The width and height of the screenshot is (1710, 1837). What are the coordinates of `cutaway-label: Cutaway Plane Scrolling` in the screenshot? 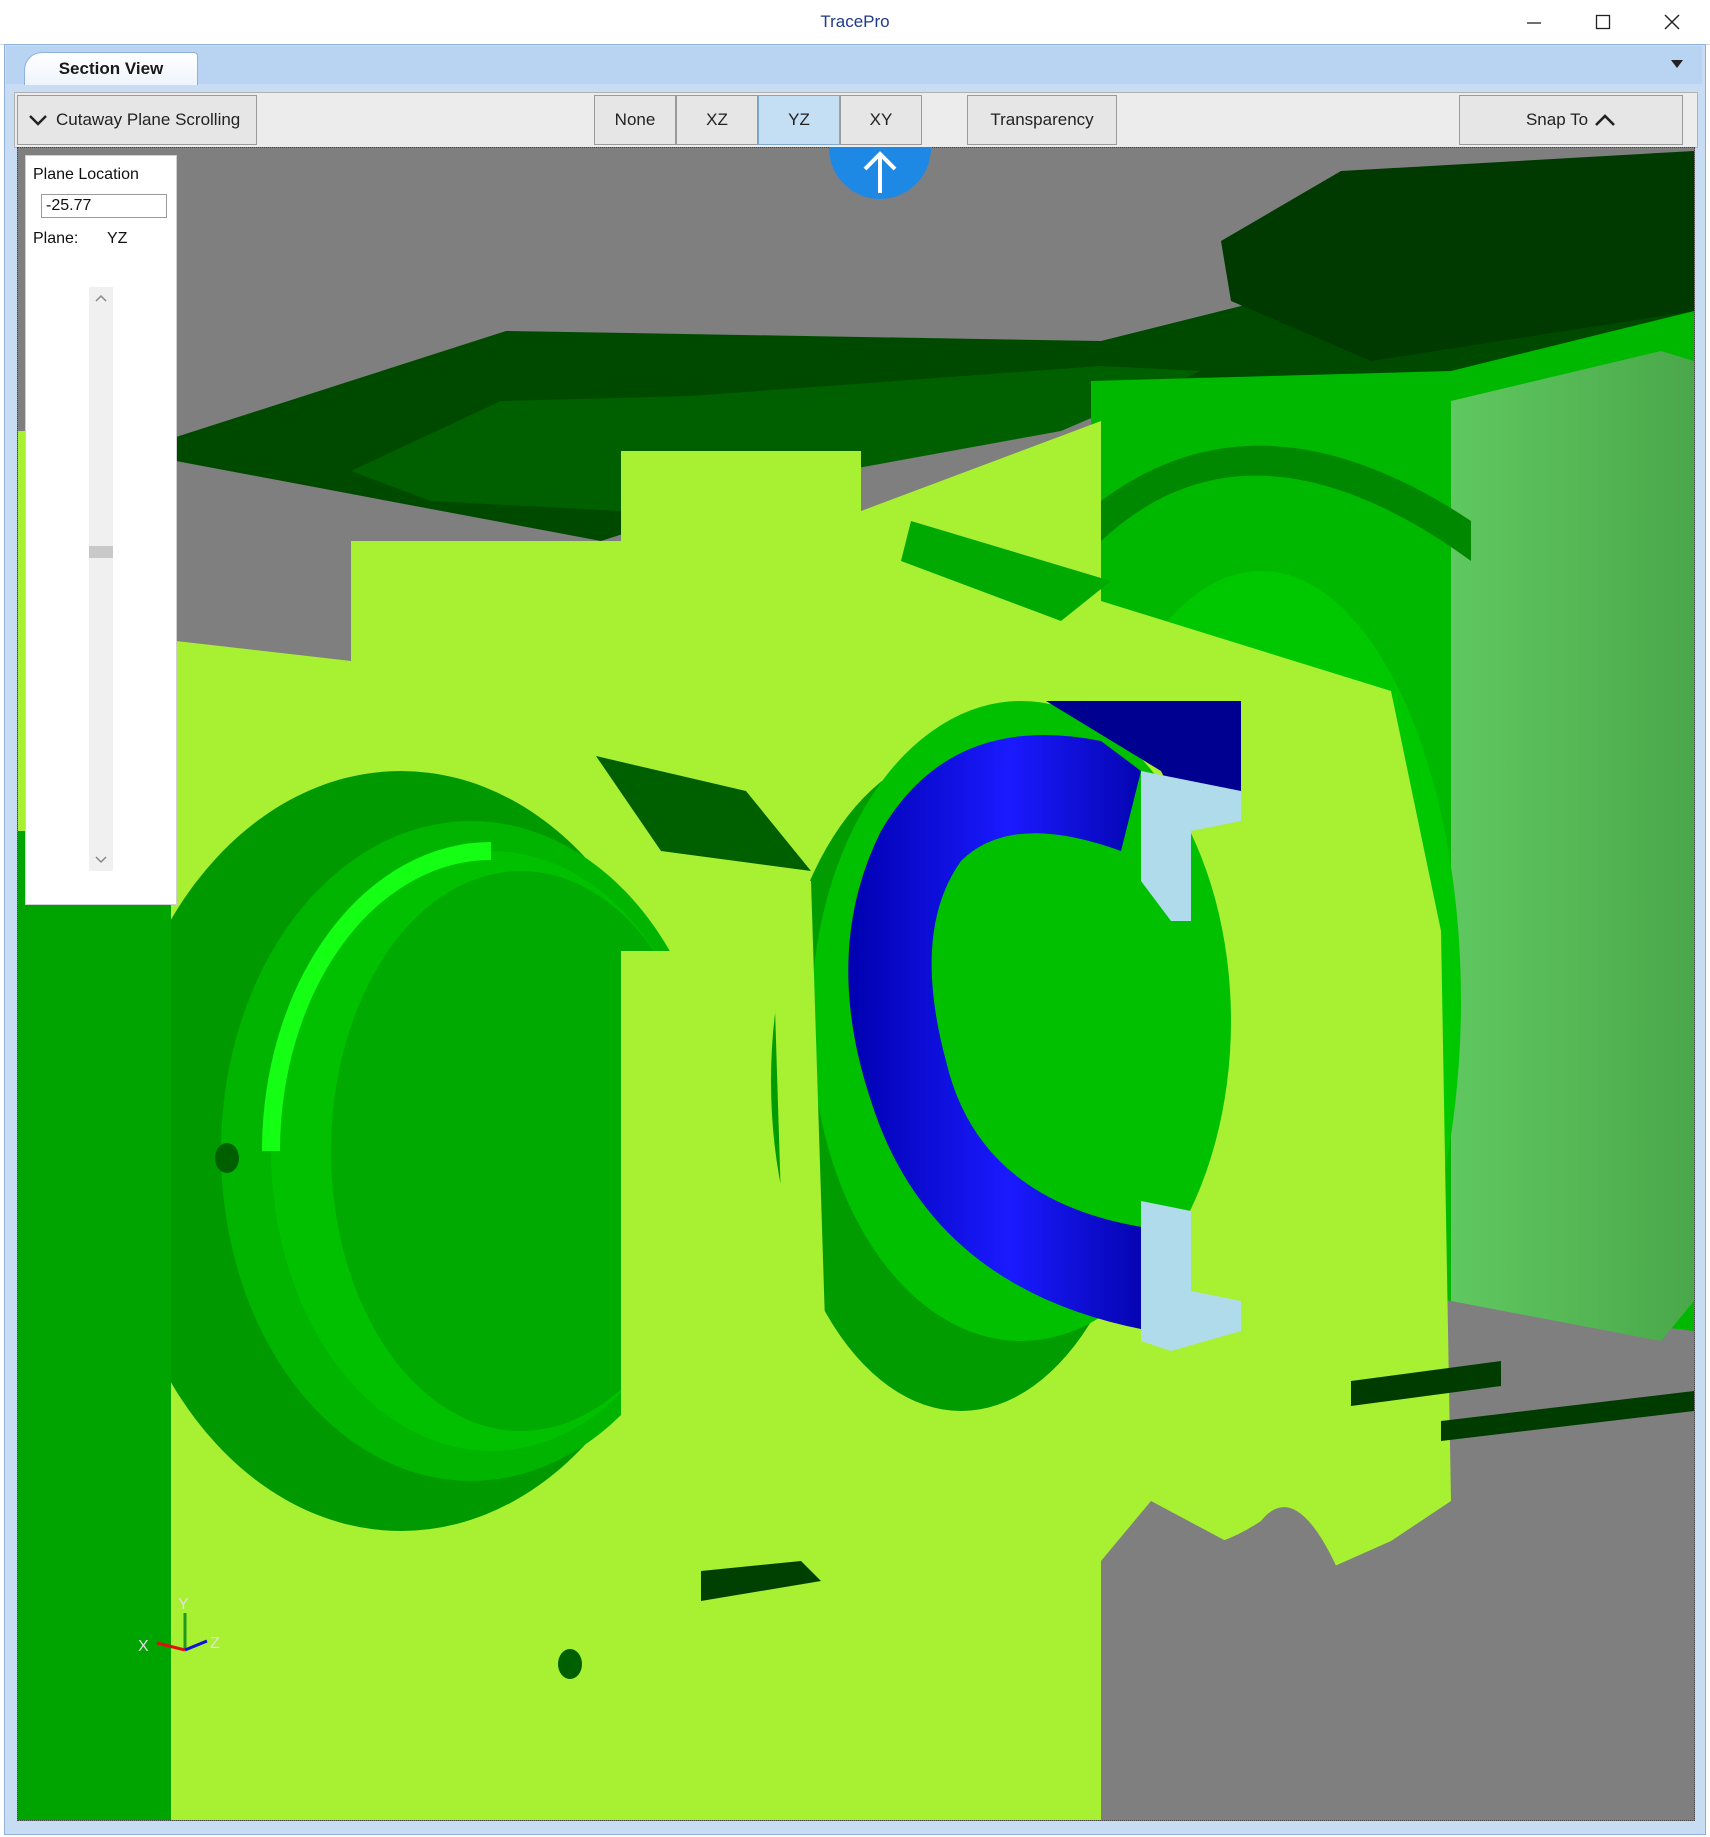 It's located at (148, 119).